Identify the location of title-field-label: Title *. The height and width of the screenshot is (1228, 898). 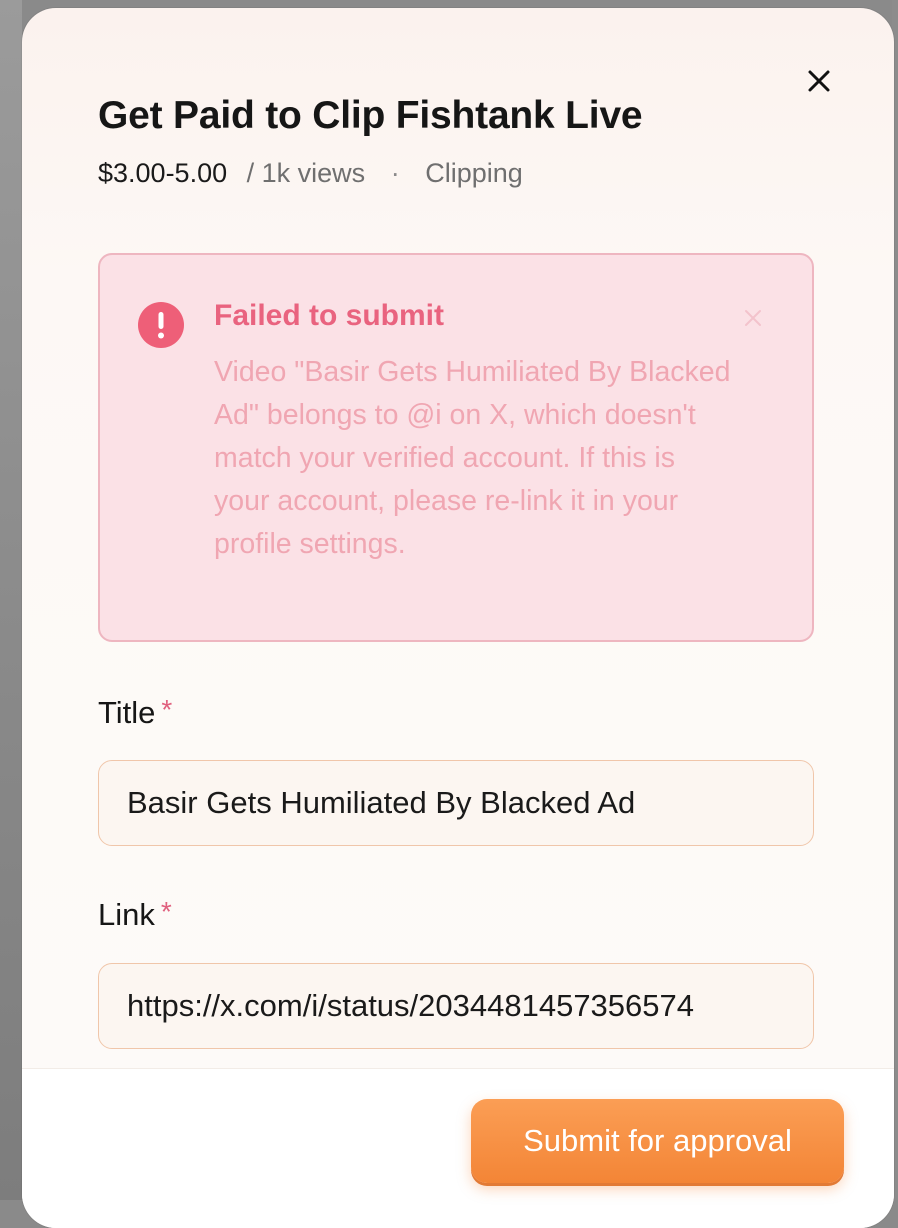
(135, 712).